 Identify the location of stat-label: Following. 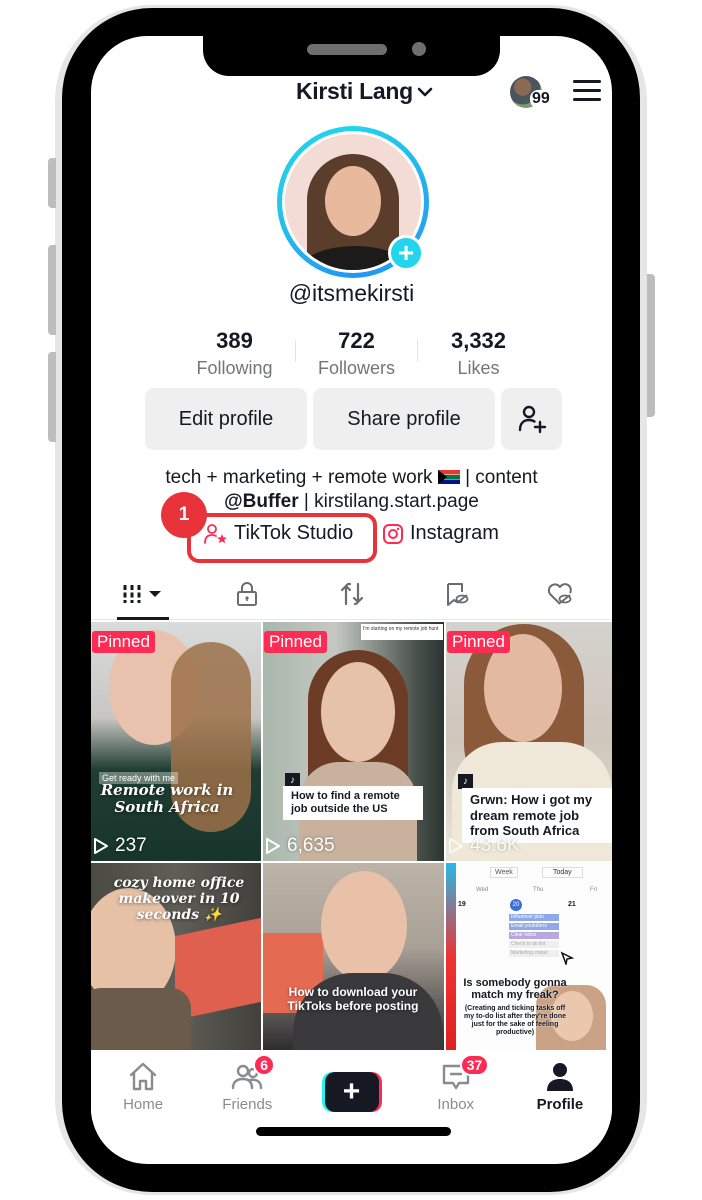
(234, 368).